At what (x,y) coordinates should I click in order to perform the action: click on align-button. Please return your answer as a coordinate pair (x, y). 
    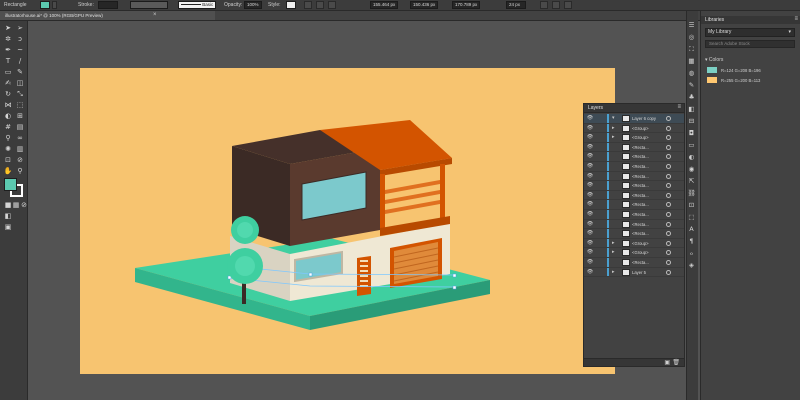
    Looking at the image, I should click on (308, 5).